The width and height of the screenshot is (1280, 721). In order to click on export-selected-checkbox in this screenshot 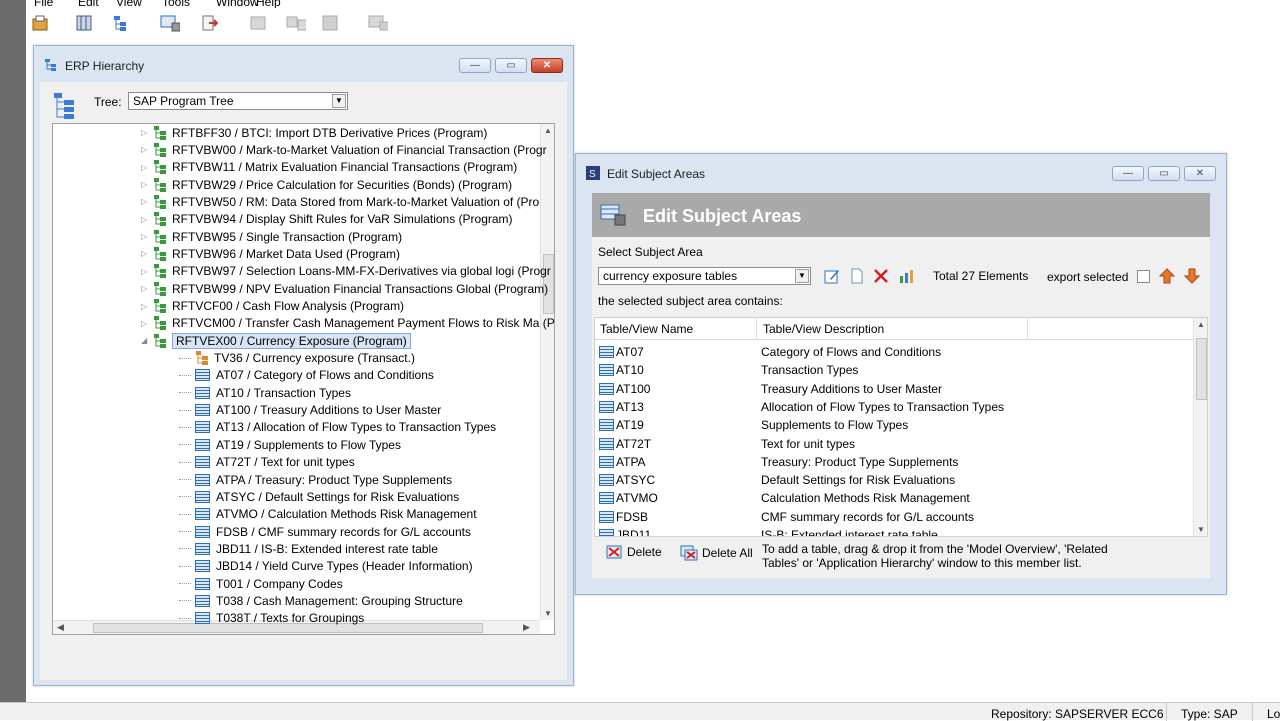, I will do `click(1143, 276)`.